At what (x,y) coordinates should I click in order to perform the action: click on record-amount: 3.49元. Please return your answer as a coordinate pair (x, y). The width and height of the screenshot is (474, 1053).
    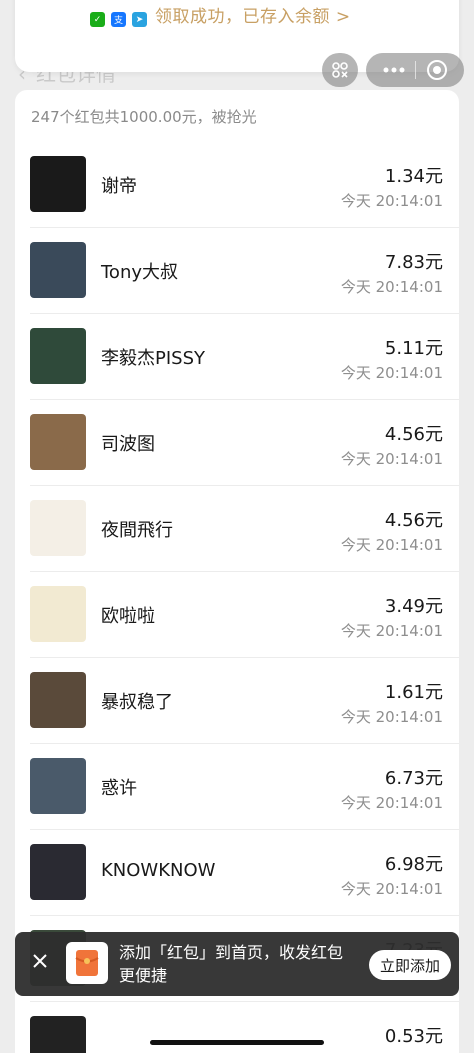
    Looking at the image, I should click on (413, 606).